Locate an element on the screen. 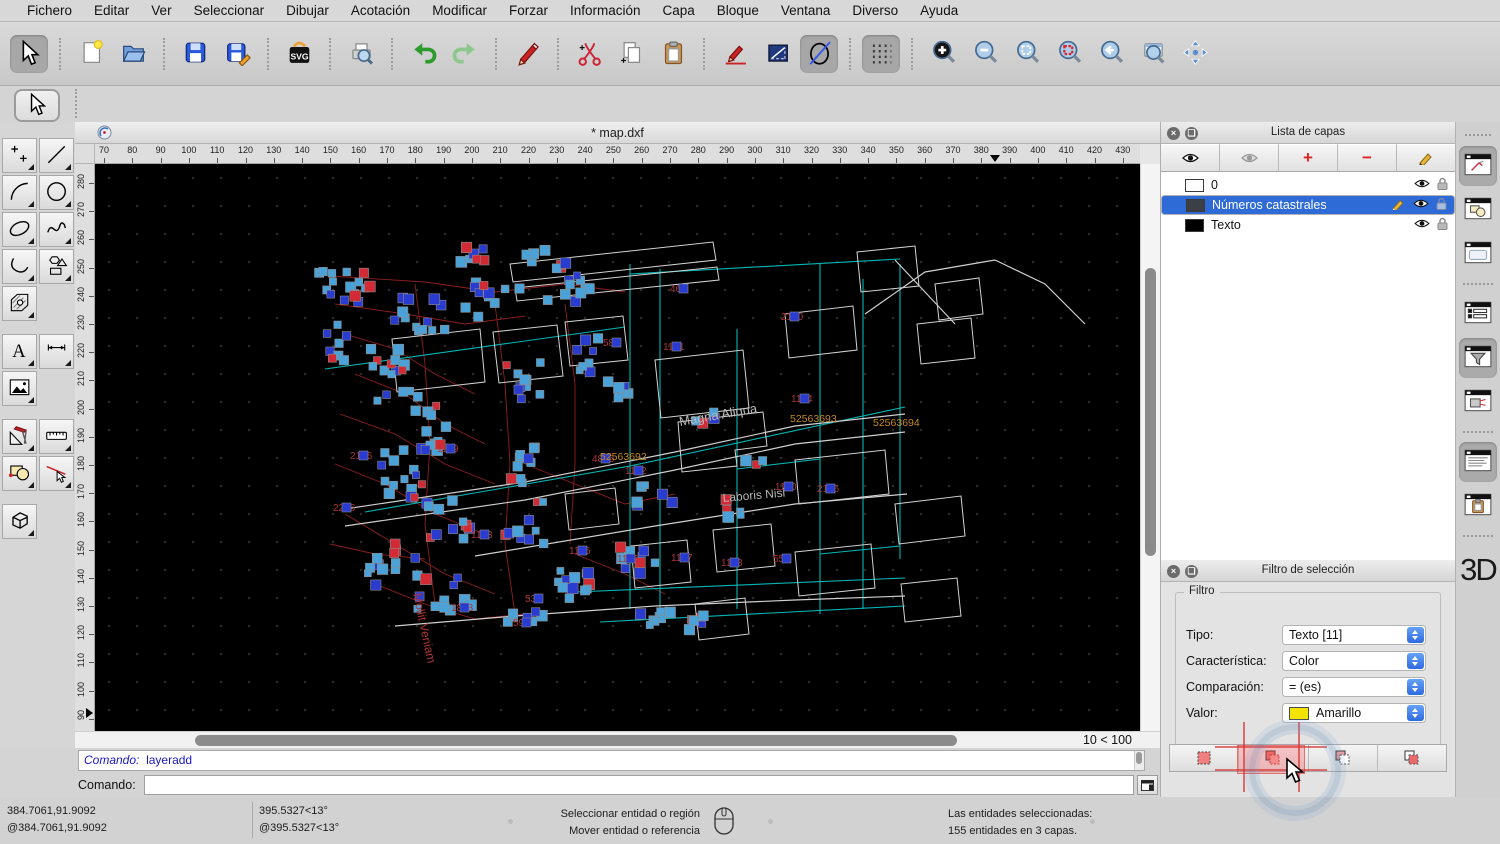 This screenshot has height=844, width=1500. dock-cmd-button is located at coordinates (1478, 462).